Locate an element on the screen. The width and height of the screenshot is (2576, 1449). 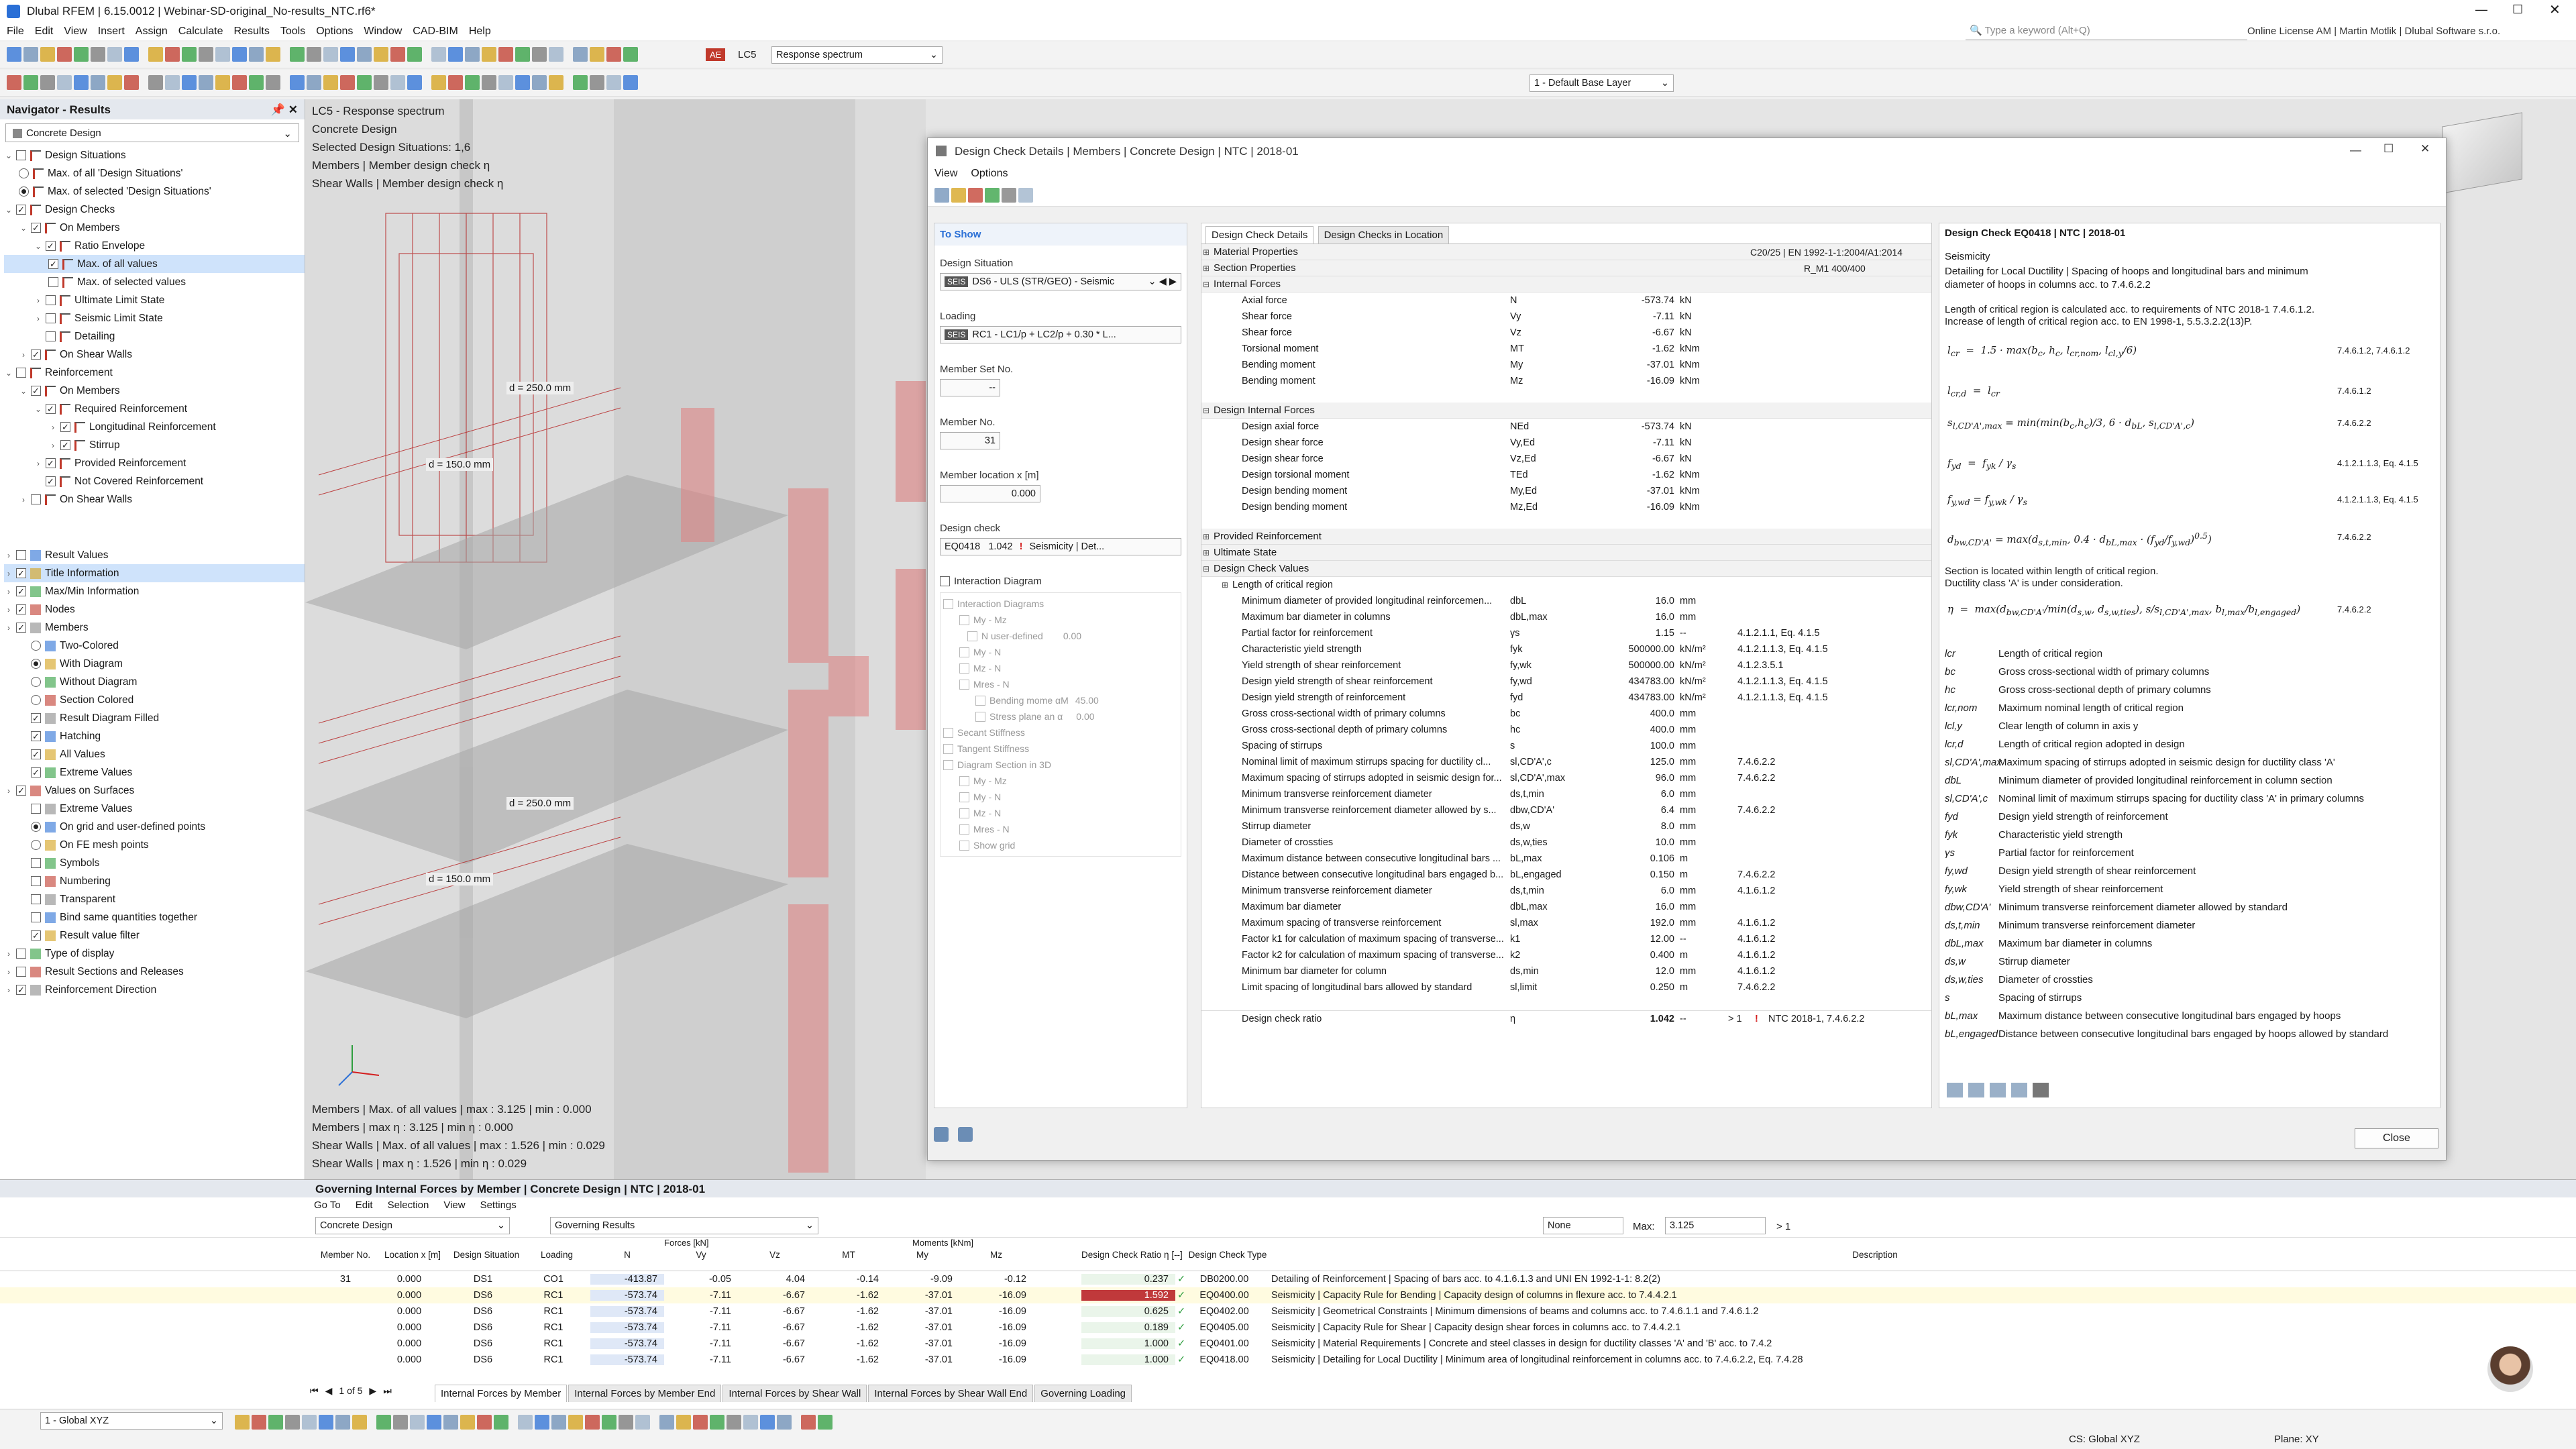
tab-design-check-details: Design Check Details is located at coordinates (1259, 235).